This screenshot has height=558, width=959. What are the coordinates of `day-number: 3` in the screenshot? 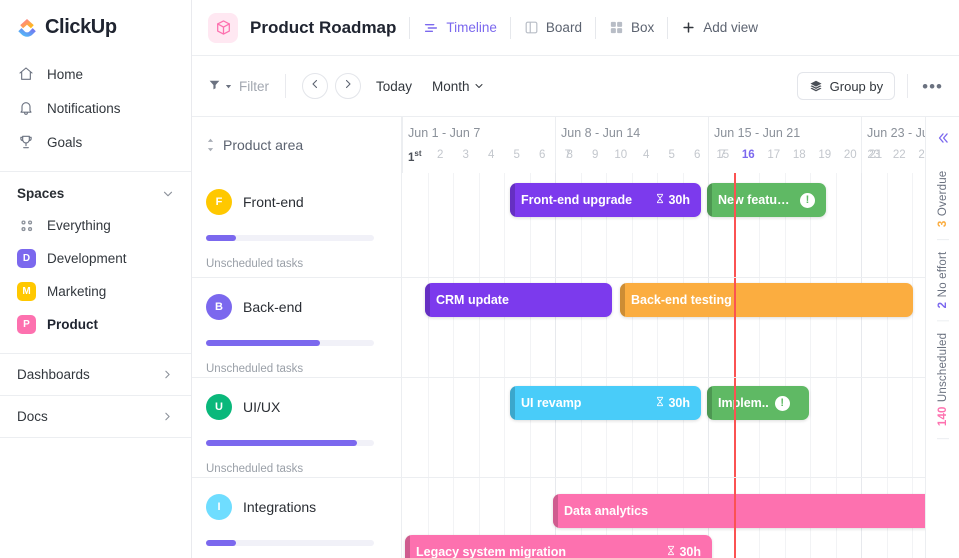 It's located at (466, 155).